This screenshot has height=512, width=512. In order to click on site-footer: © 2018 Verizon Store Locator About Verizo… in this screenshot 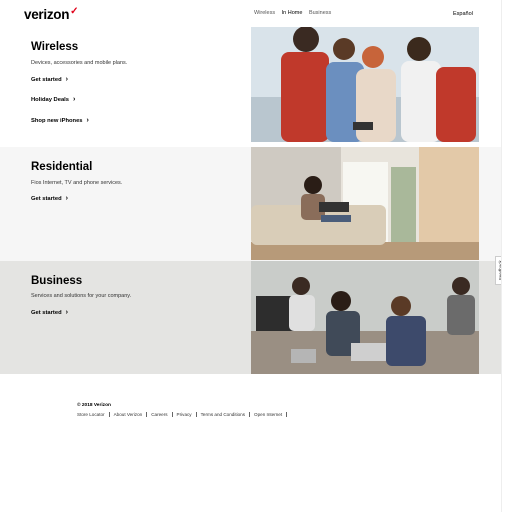, I will do `click(182, 410)`.